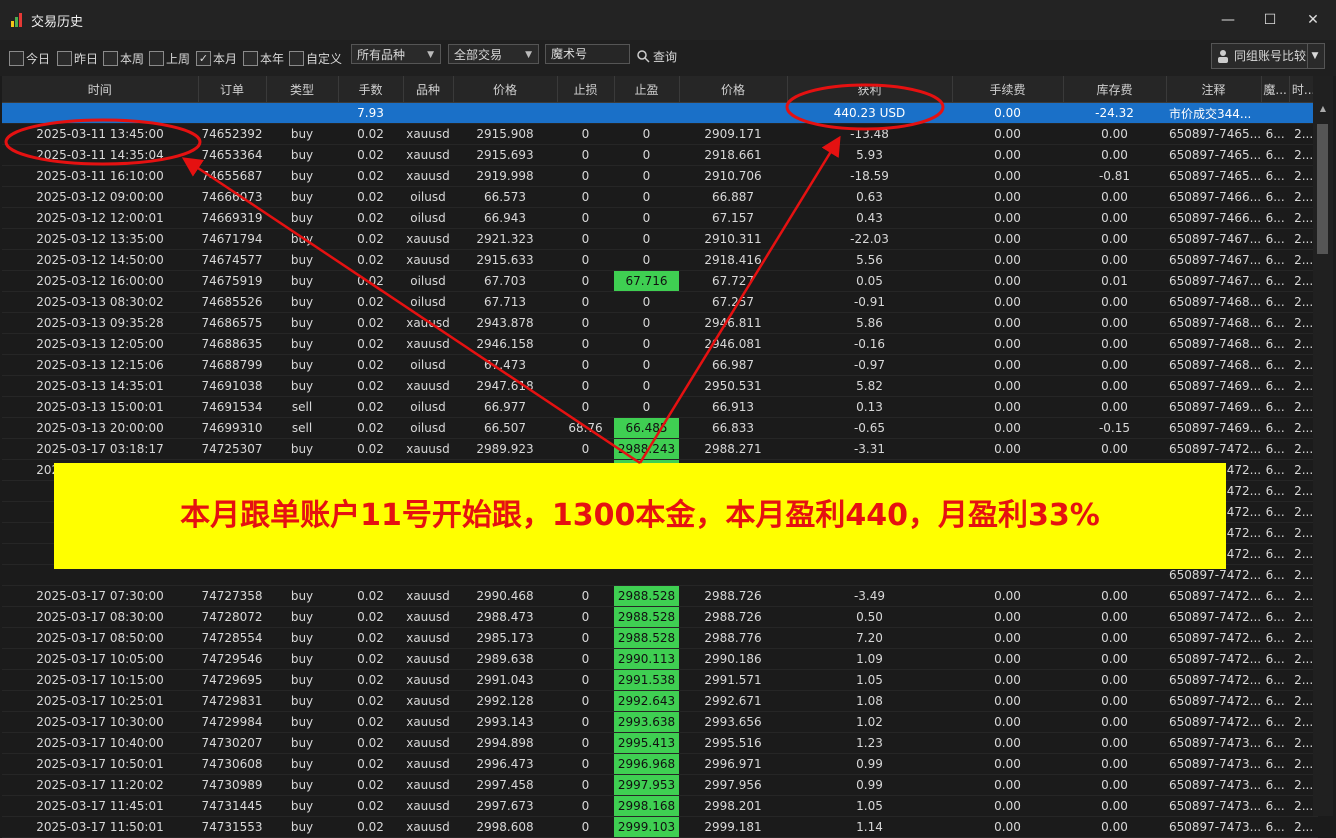  What do you see at coordinates (428, 827) in the screenshot?
I see `cell-symbol: xauusd` at bounding box center [428, 827].